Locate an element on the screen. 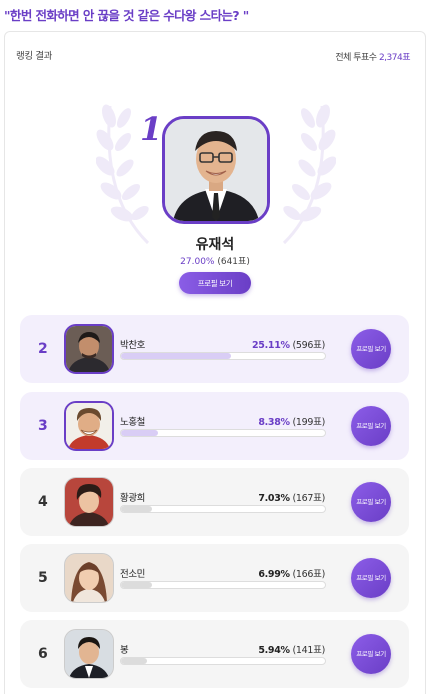 The width and height of the screenshot is (432, 694). rank-percent: 8.38% is located at coordinates (274, 422).